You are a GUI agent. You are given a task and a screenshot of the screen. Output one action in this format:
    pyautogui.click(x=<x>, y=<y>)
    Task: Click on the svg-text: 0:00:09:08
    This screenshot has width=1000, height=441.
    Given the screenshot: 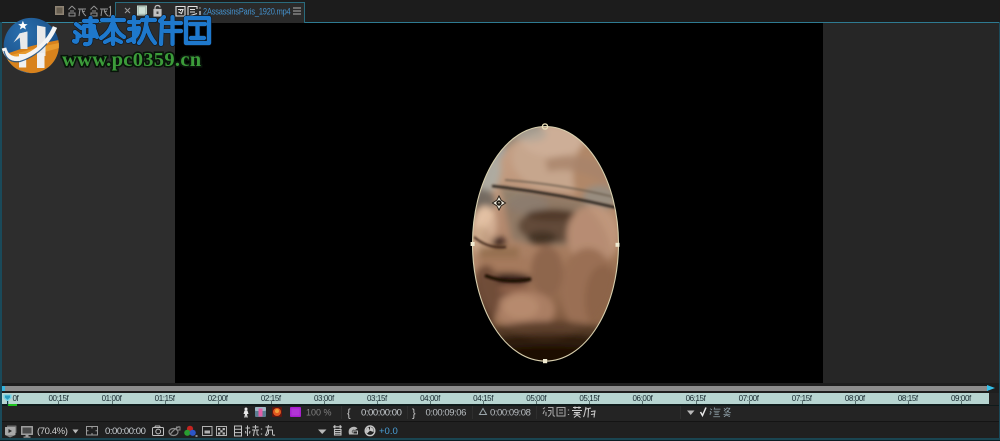 What is the action you would take?
    pyautogui.click(x=510, y=413)
    